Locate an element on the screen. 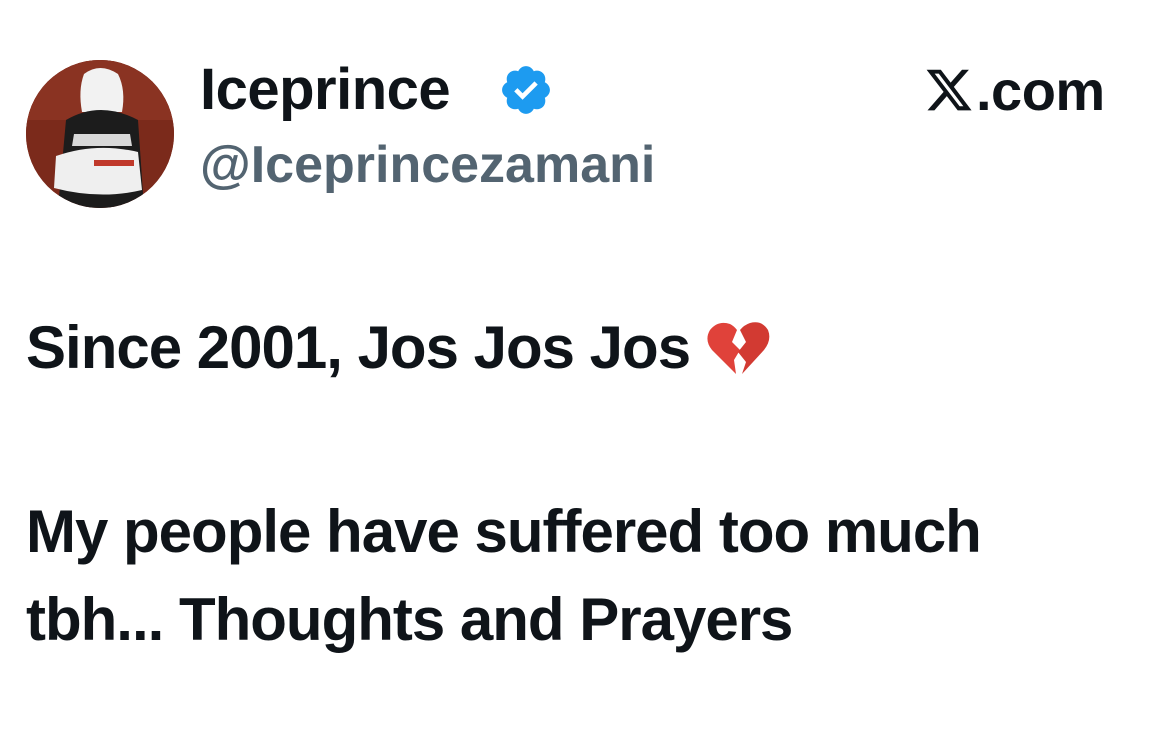 Image resolution: width=1170 pixels, height=735 pixels. verified-badge-icon is located at coordinates (526, 90).